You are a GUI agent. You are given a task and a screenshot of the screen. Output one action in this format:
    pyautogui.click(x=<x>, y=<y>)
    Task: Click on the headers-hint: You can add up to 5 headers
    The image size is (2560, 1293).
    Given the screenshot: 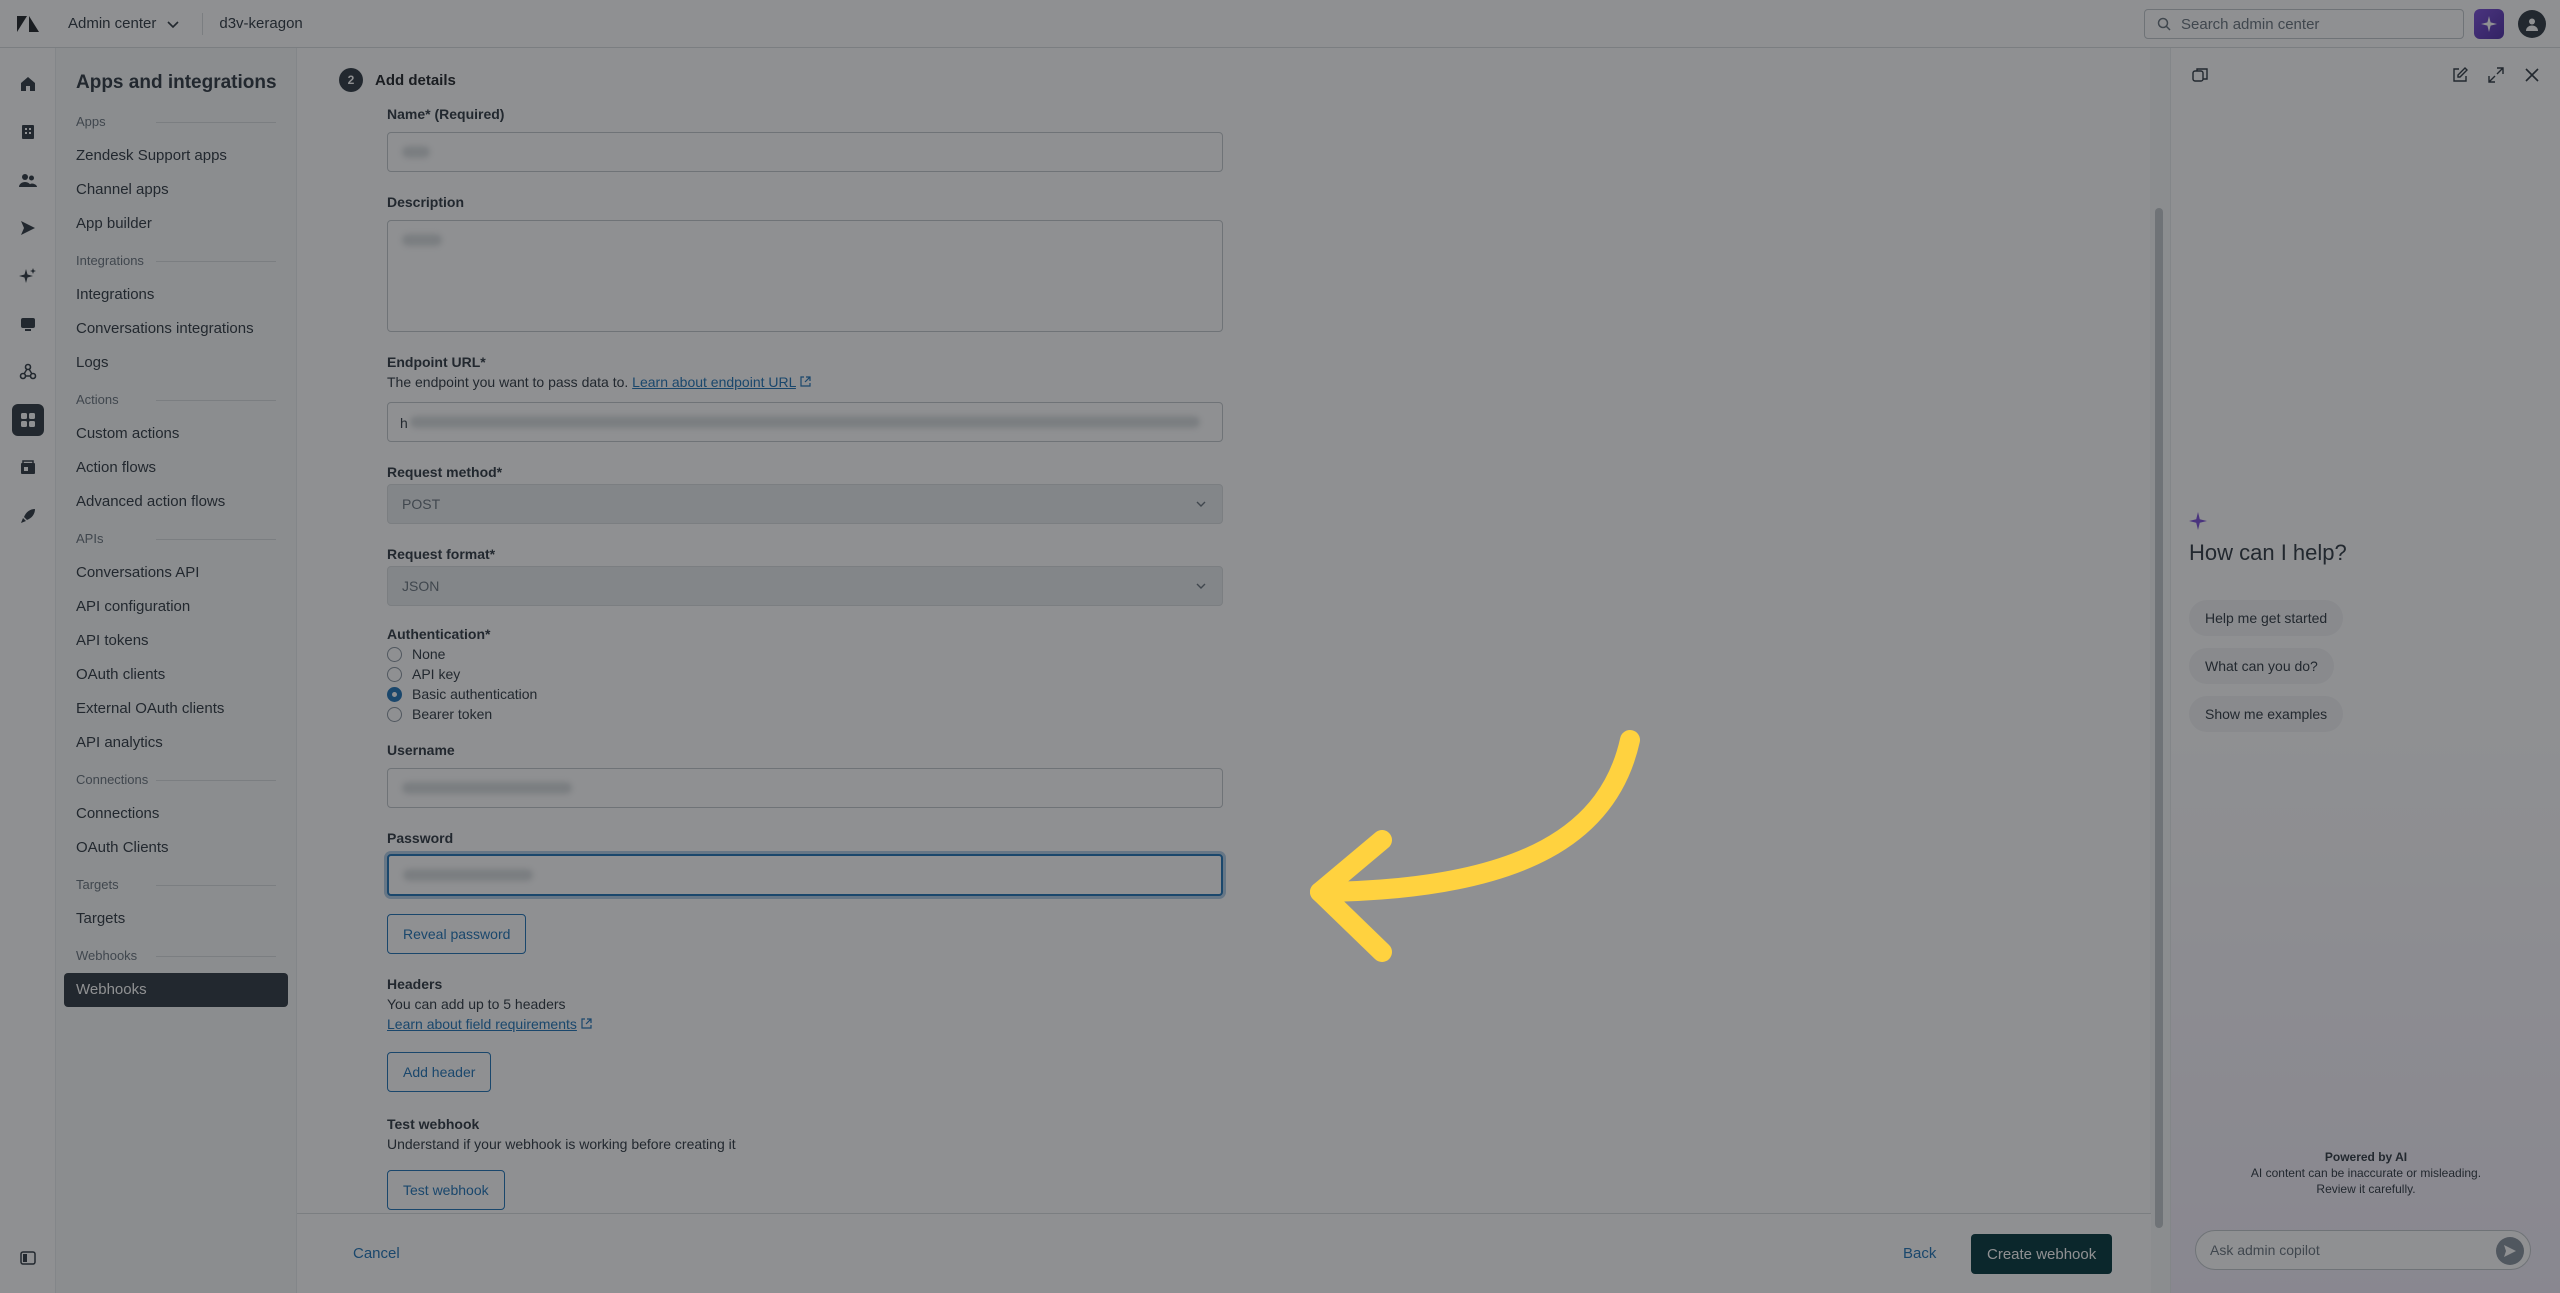 What is the action you would take?
    pyautogui.click(x=476, y=1004)
    